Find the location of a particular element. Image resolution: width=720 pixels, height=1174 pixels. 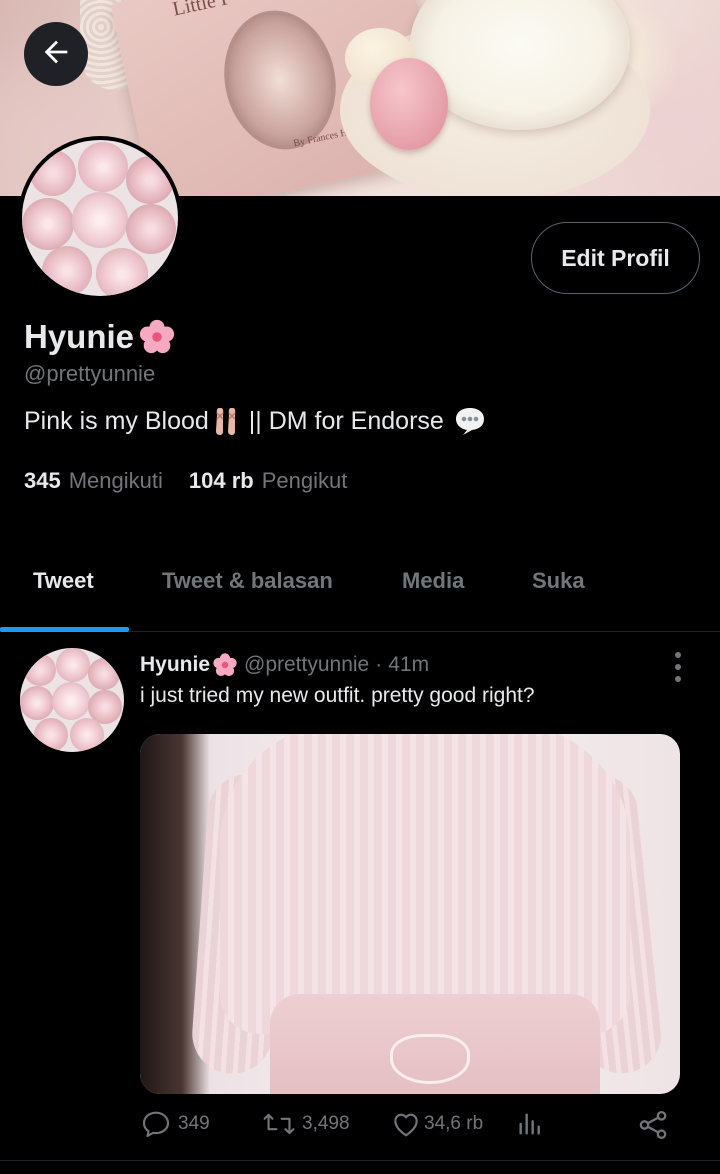

profile-name-row: Hyunie is located at coordinates (100, 337).